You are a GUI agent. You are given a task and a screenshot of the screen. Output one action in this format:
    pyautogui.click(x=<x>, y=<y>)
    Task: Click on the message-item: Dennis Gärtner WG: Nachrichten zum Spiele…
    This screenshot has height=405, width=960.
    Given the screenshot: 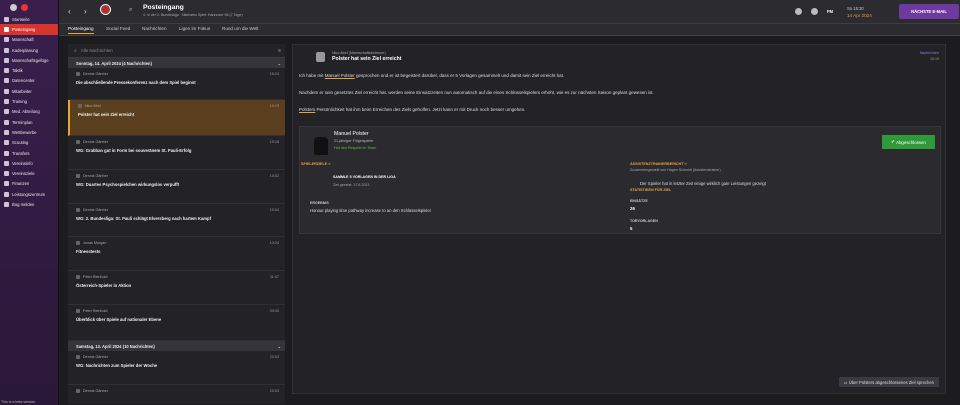 What is the action you would take?
    pyautogui.click(x=176, y=368)
    